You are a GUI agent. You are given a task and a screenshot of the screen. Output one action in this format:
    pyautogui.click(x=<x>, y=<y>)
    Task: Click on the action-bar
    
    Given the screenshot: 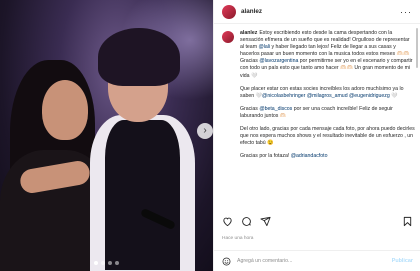 What is the action you would take?
    pyautogui.click(x=317, y=221)
    